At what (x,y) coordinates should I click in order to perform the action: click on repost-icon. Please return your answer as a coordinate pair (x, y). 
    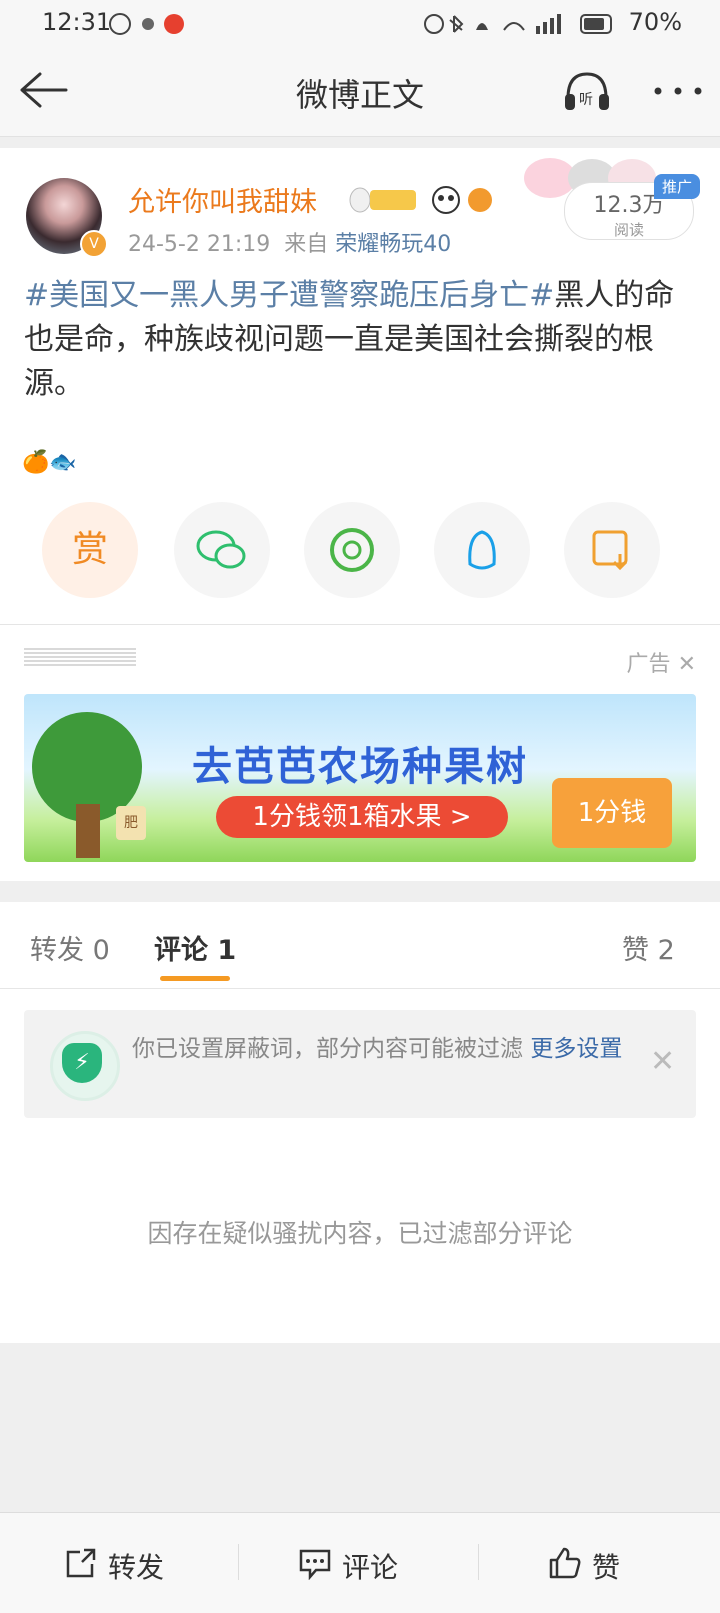
    Looking at the image, I should click on (81, 1564).